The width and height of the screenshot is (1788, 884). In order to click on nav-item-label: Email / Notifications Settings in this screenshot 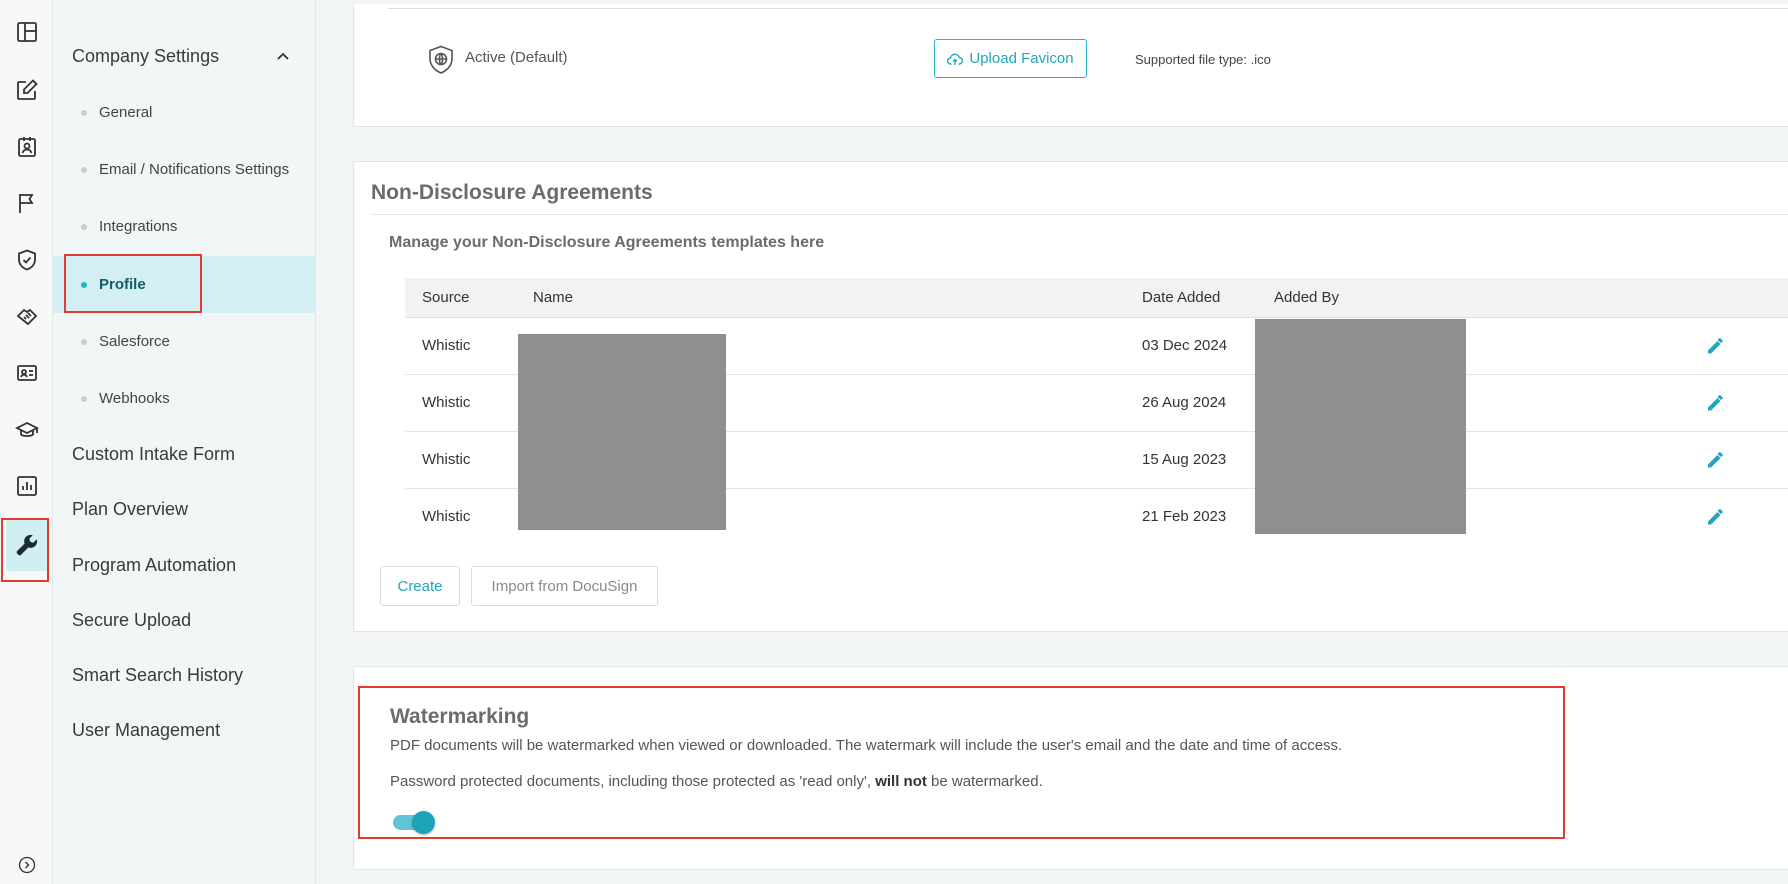, I will do `click(194, 169)`.